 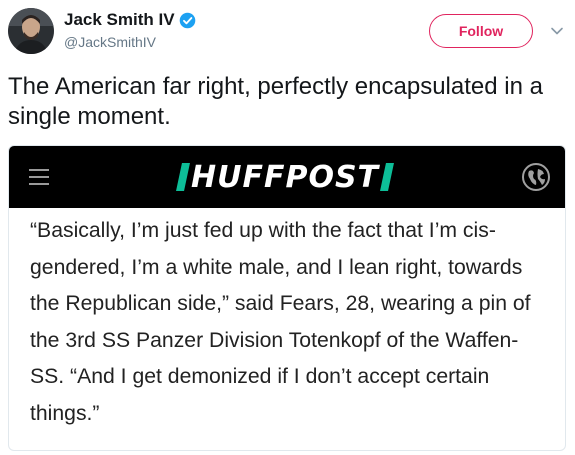 I want to click on tweet-header: Jack Smith IV @JackSmithIV Follow, so click(x=287, y=32).